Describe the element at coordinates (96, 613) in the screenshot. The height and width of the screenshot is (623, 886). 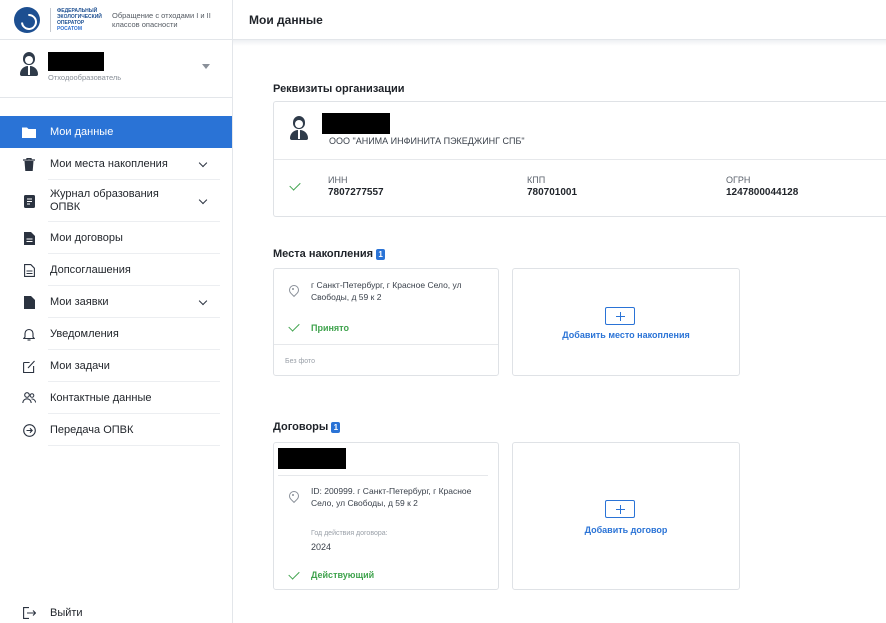
I see `logout-button: Выйти` at that location.